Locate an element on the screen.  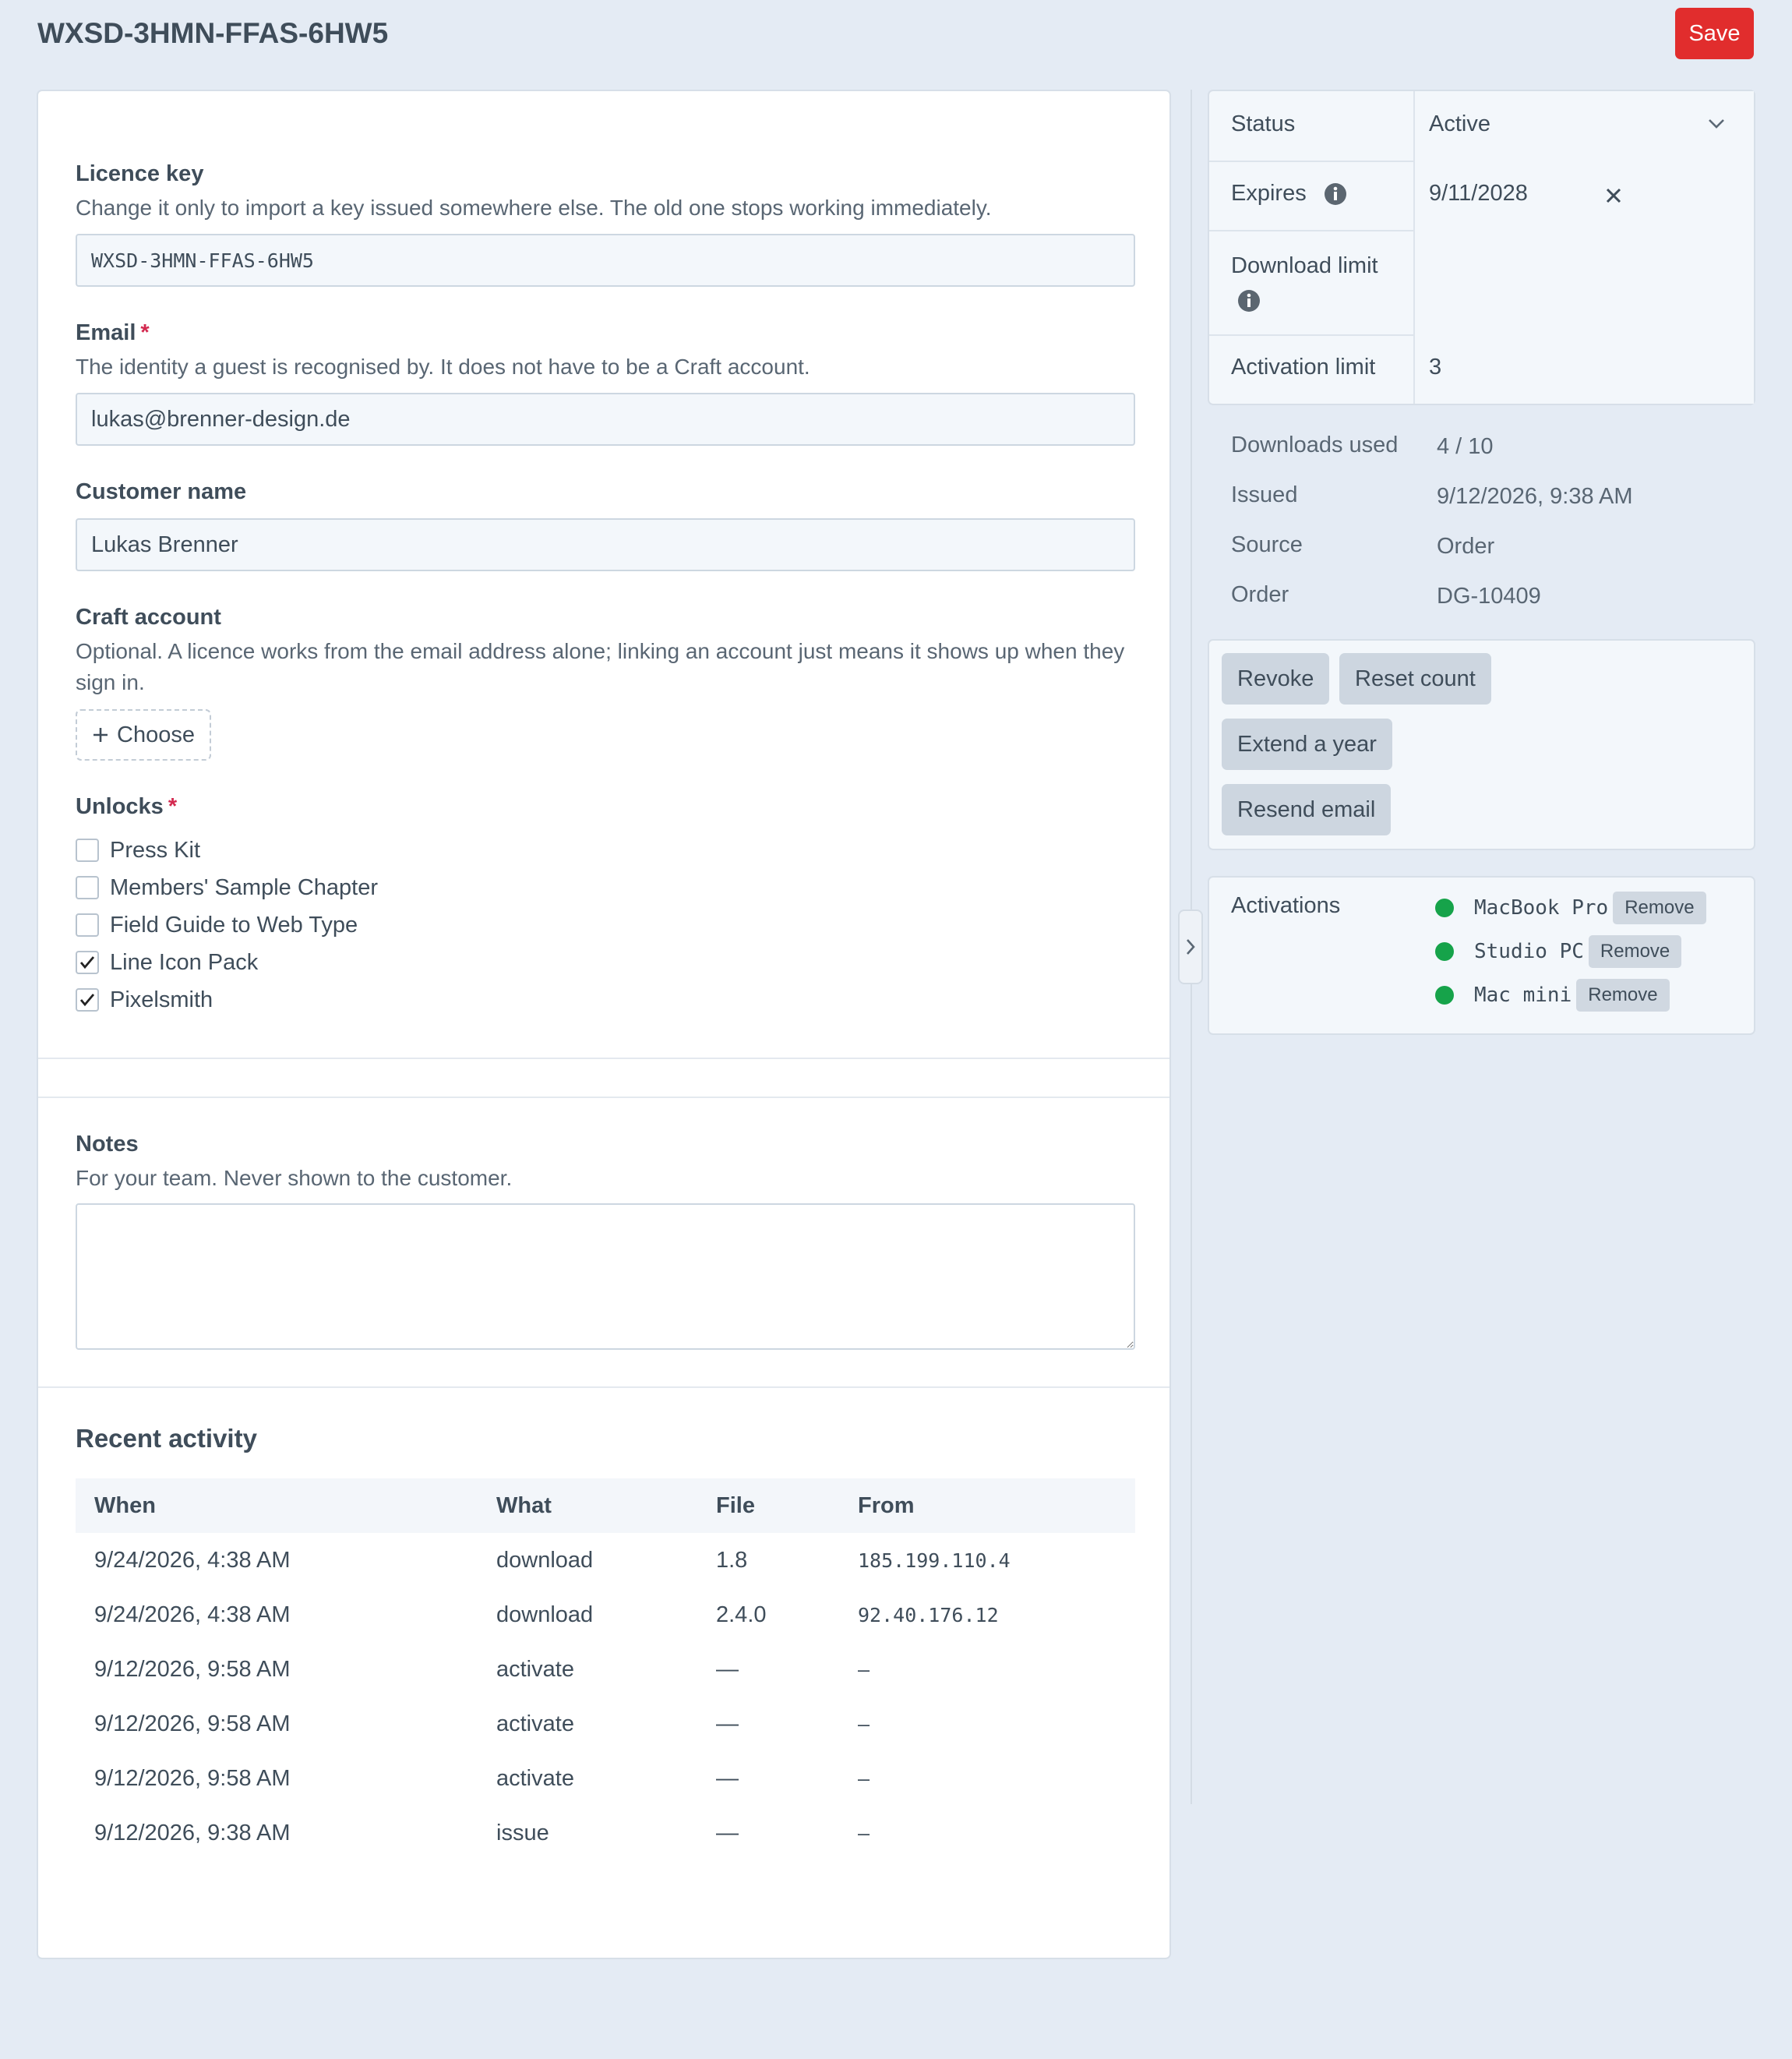
device-name: Studio PC is located at coordinates (1529, 951).